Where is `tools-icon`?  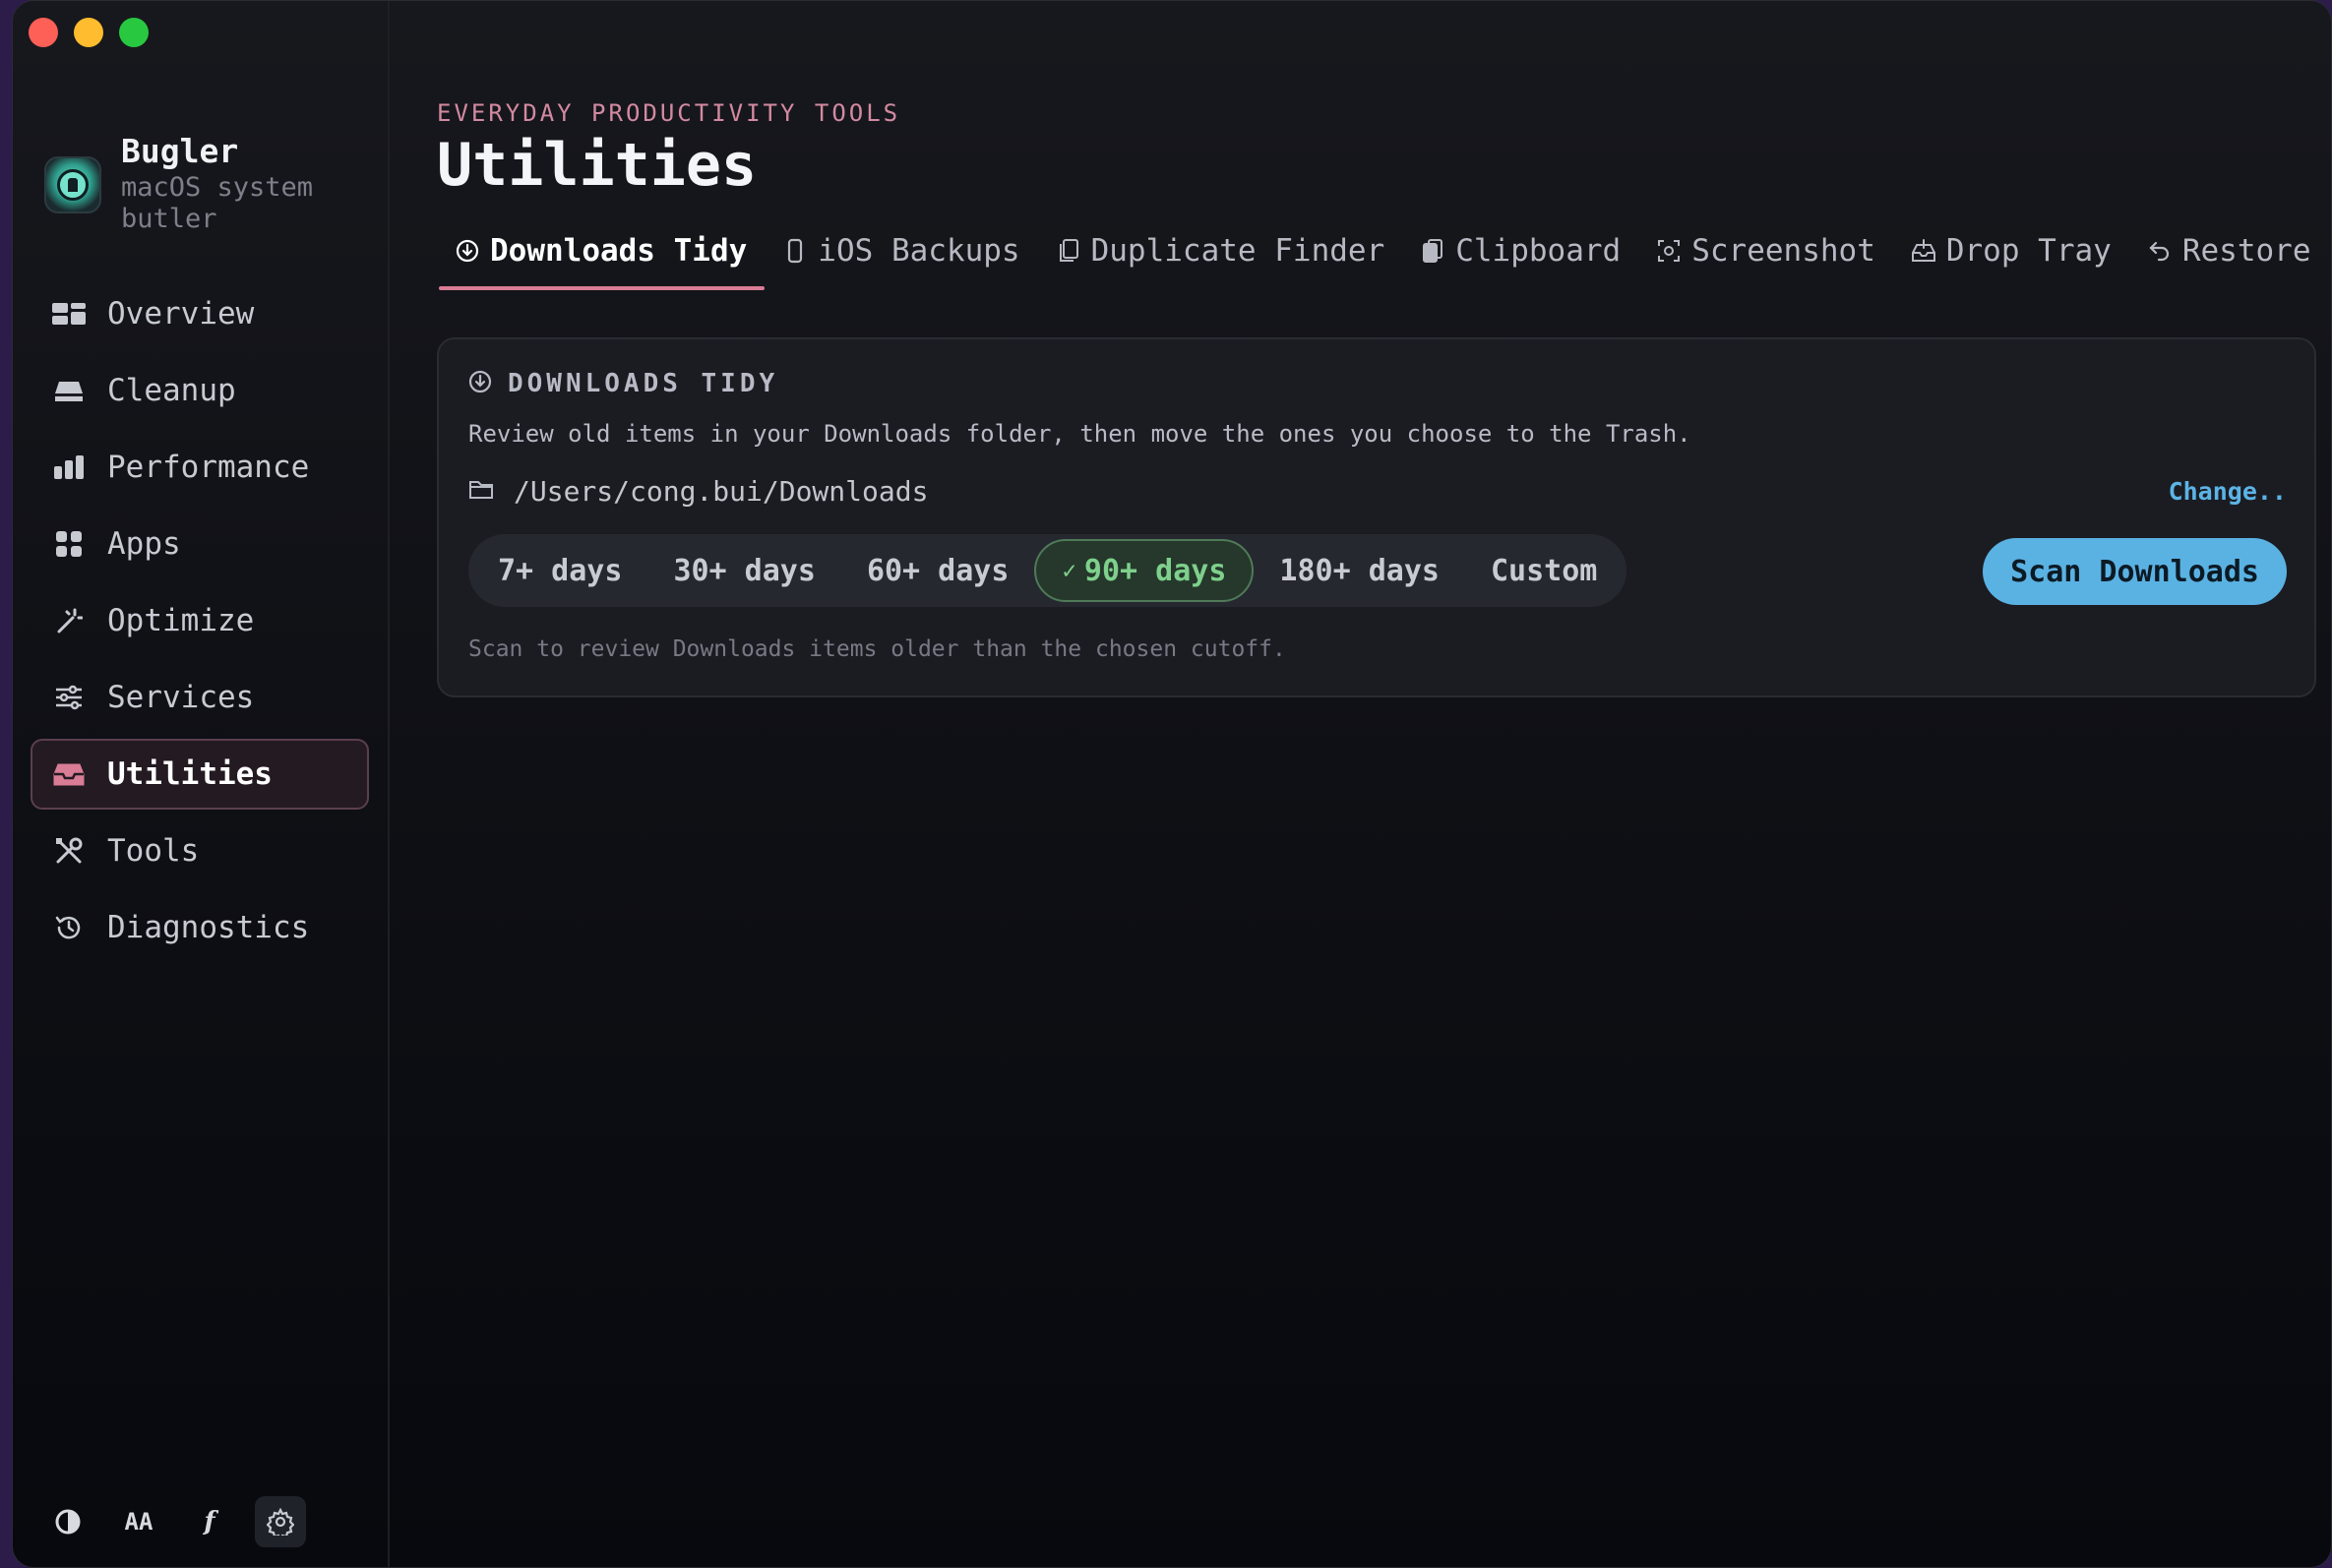
tools-icon is located at coordinates (69, 851).